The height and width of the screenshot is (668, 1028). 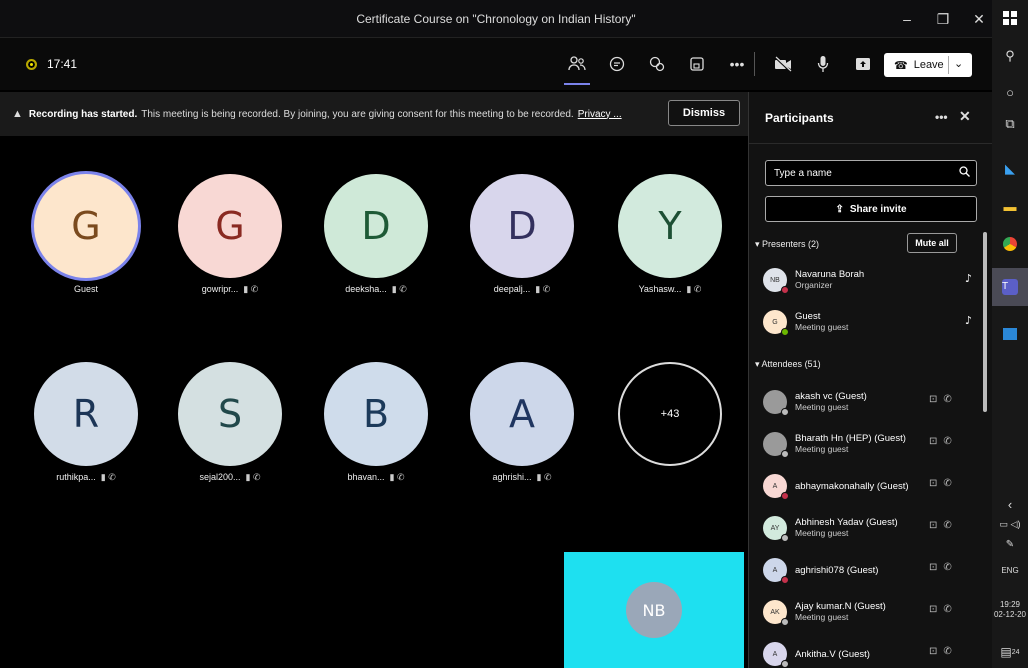 I want to click on participant-tile: Y Yashasw... ▮ ✆, so click(x=670, y=234).